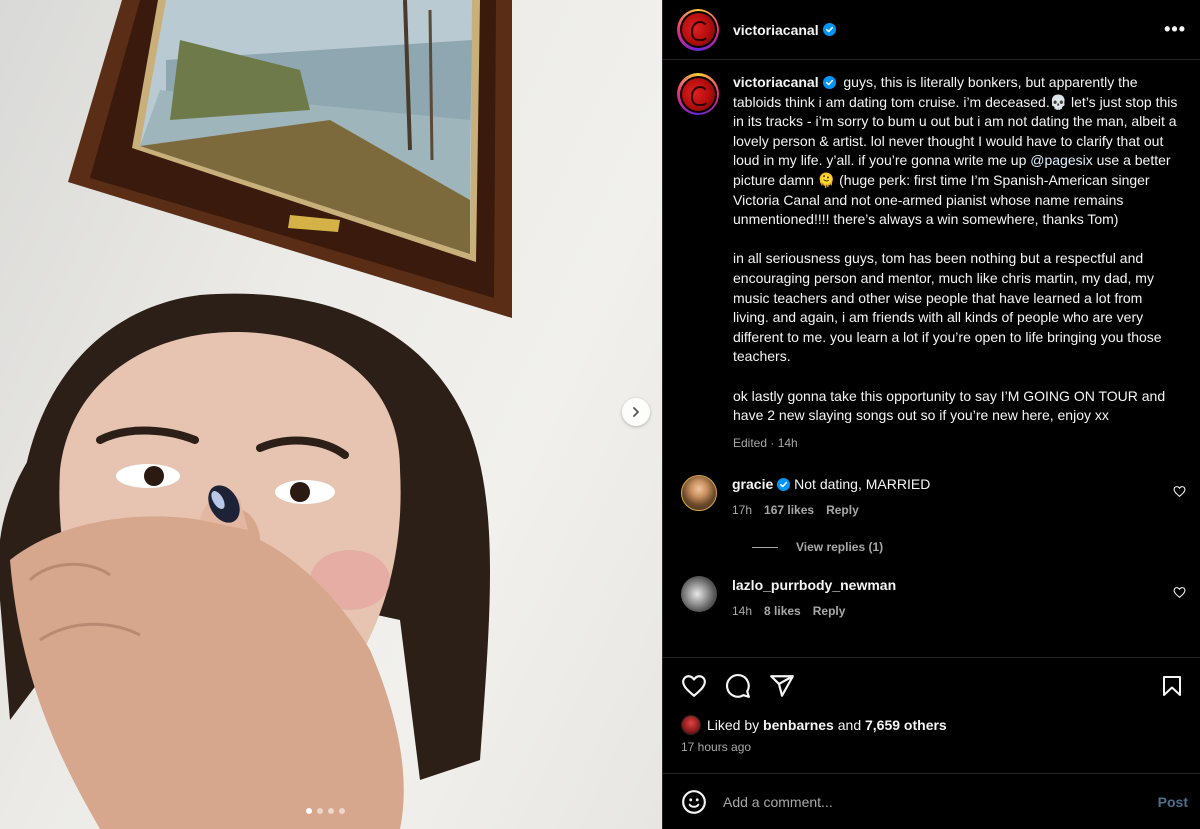  Describe the element at coordinates (931, 30) in the screenshot. I see `post-header: victoriacanal •••` at that location.